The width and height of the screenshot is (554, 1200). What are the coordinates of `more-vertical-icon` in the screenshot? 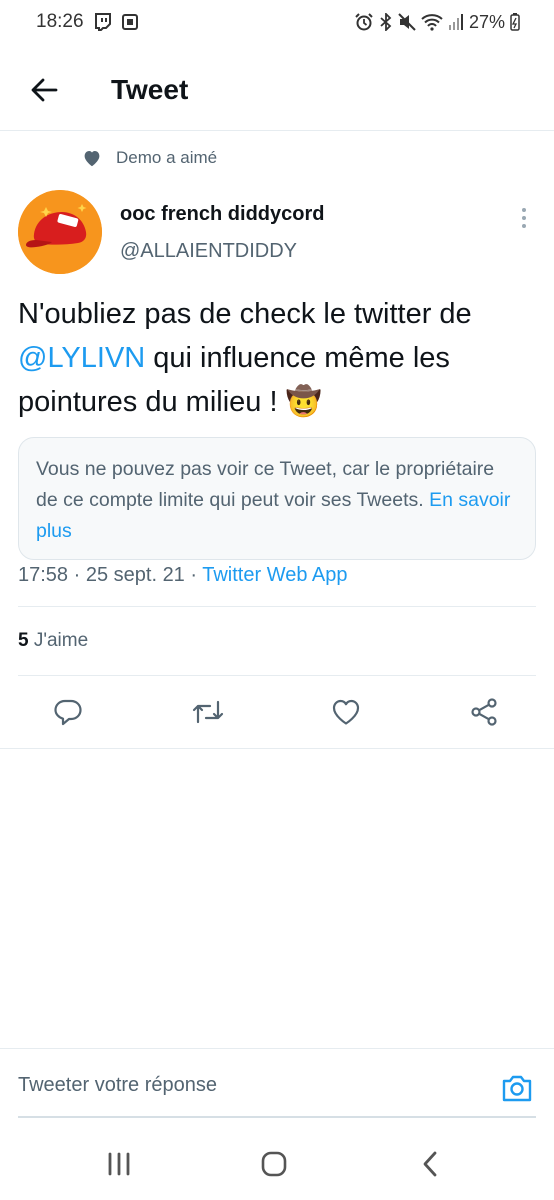 It's located at (524, 210).